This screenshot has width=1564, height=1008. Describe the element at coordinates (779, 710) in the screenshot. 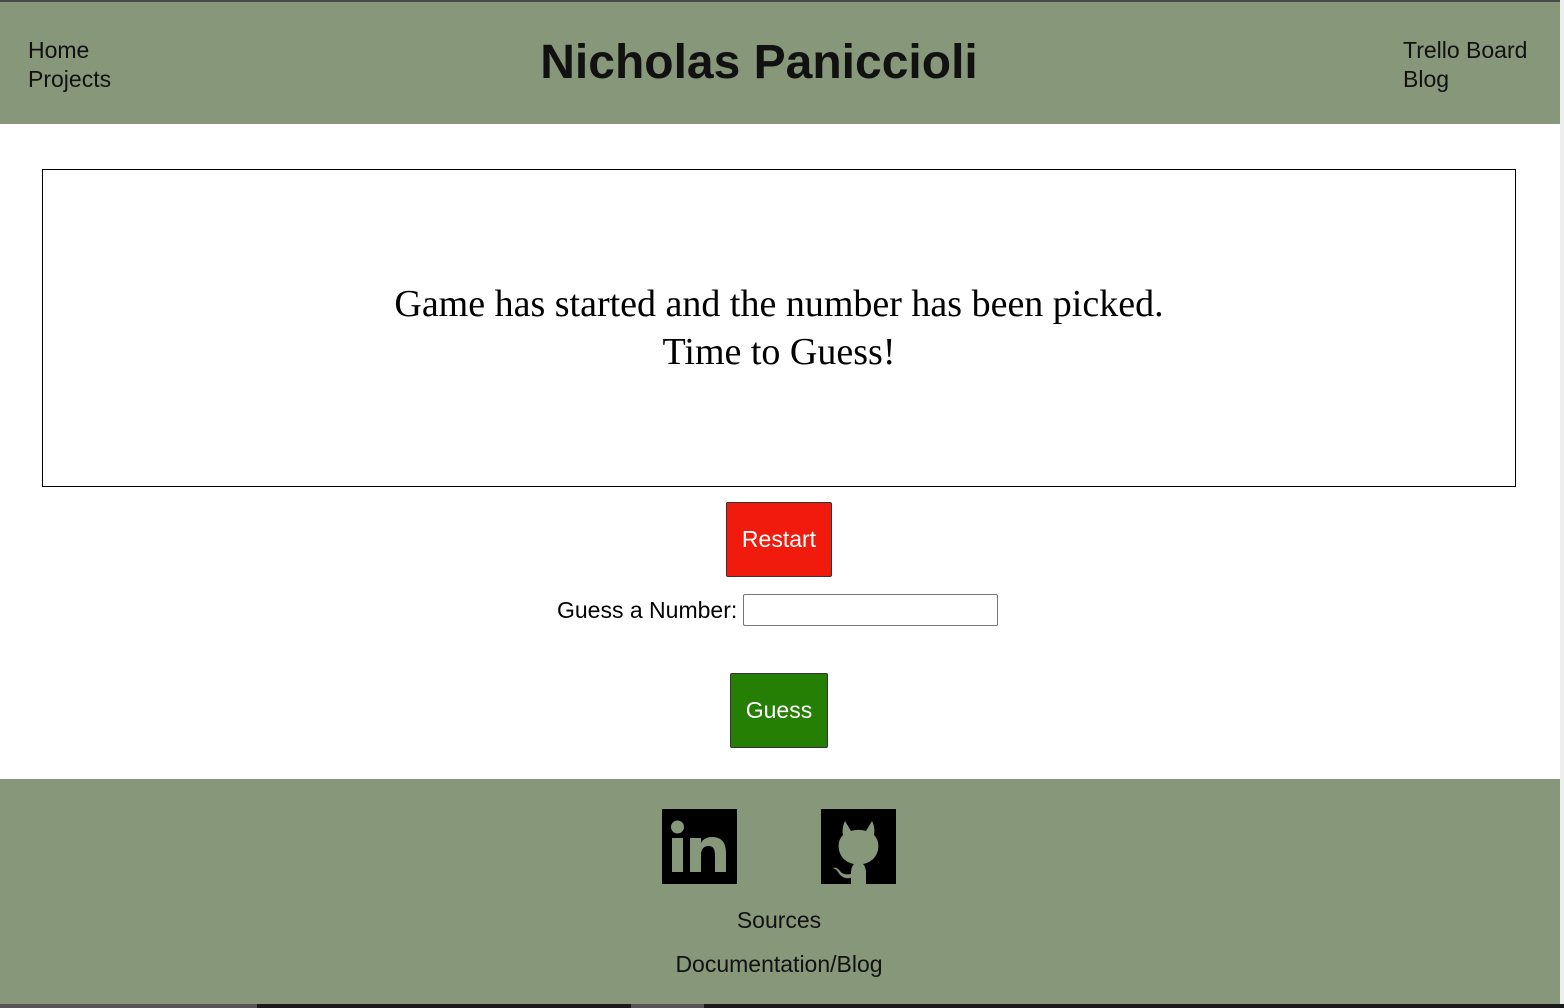

I see `guess-button: Guess` at that location.